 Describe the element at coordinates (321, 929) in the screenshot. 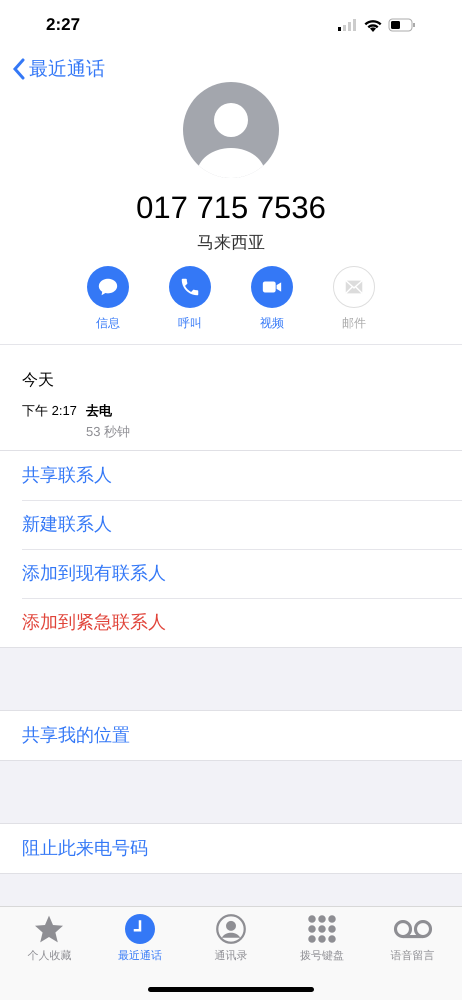

I see `keypad-icon` at that location.